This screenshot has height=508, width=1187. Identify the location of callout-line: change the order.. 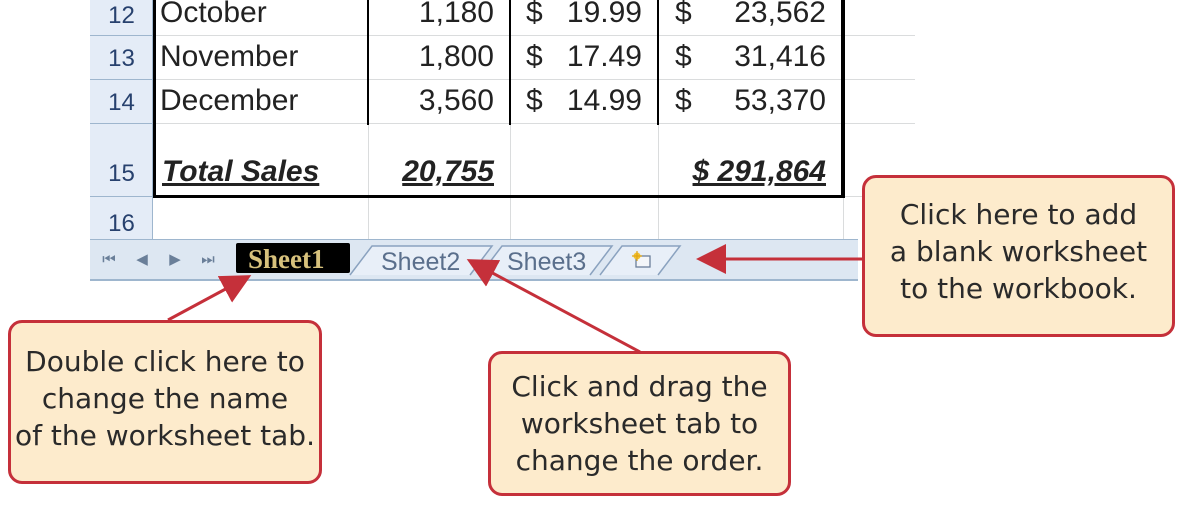
(639, 461).